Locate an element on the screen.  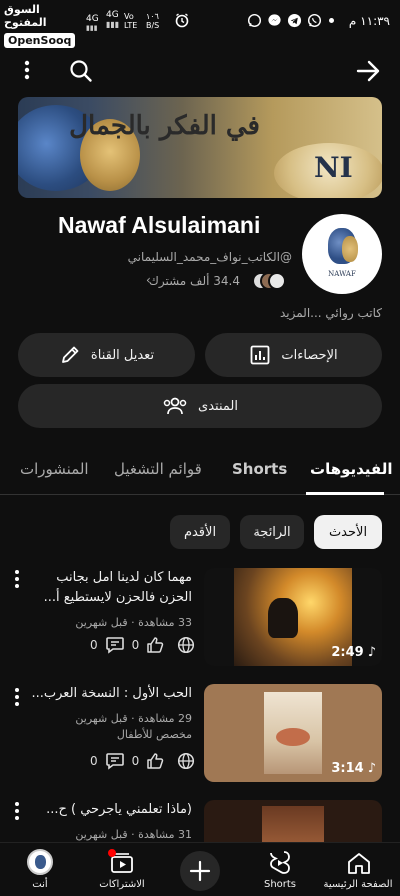
community-label: المنتدى is located at coordinates (218, 406).